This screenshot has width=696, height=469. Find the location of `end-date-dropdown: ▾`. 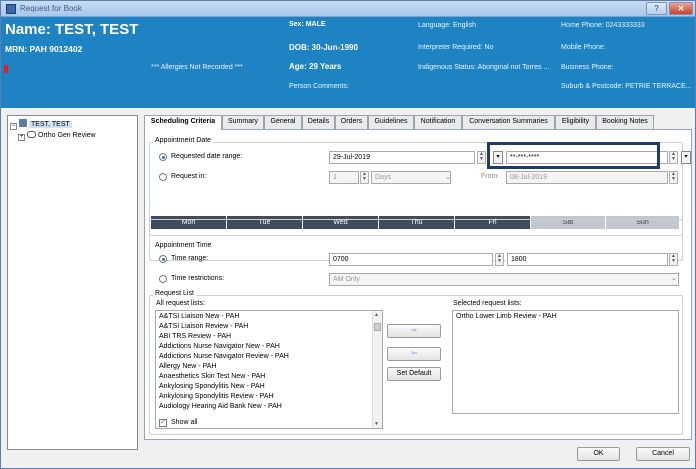

end-date-dropdown: ▾ is located at coordinates (686, 157).